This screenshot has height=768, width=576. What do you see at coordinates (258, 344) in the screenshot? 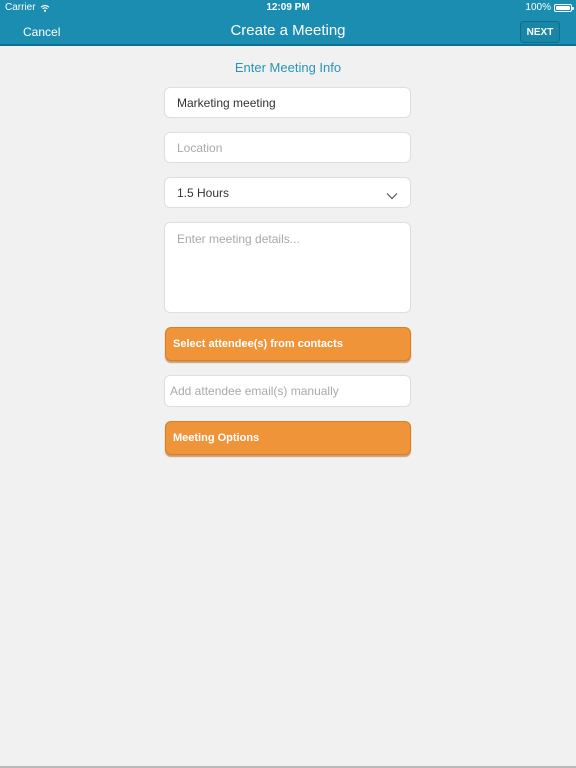
I see `select-attendees-label: Select attendee(s) from contacts` at bounding box center [258, 344].